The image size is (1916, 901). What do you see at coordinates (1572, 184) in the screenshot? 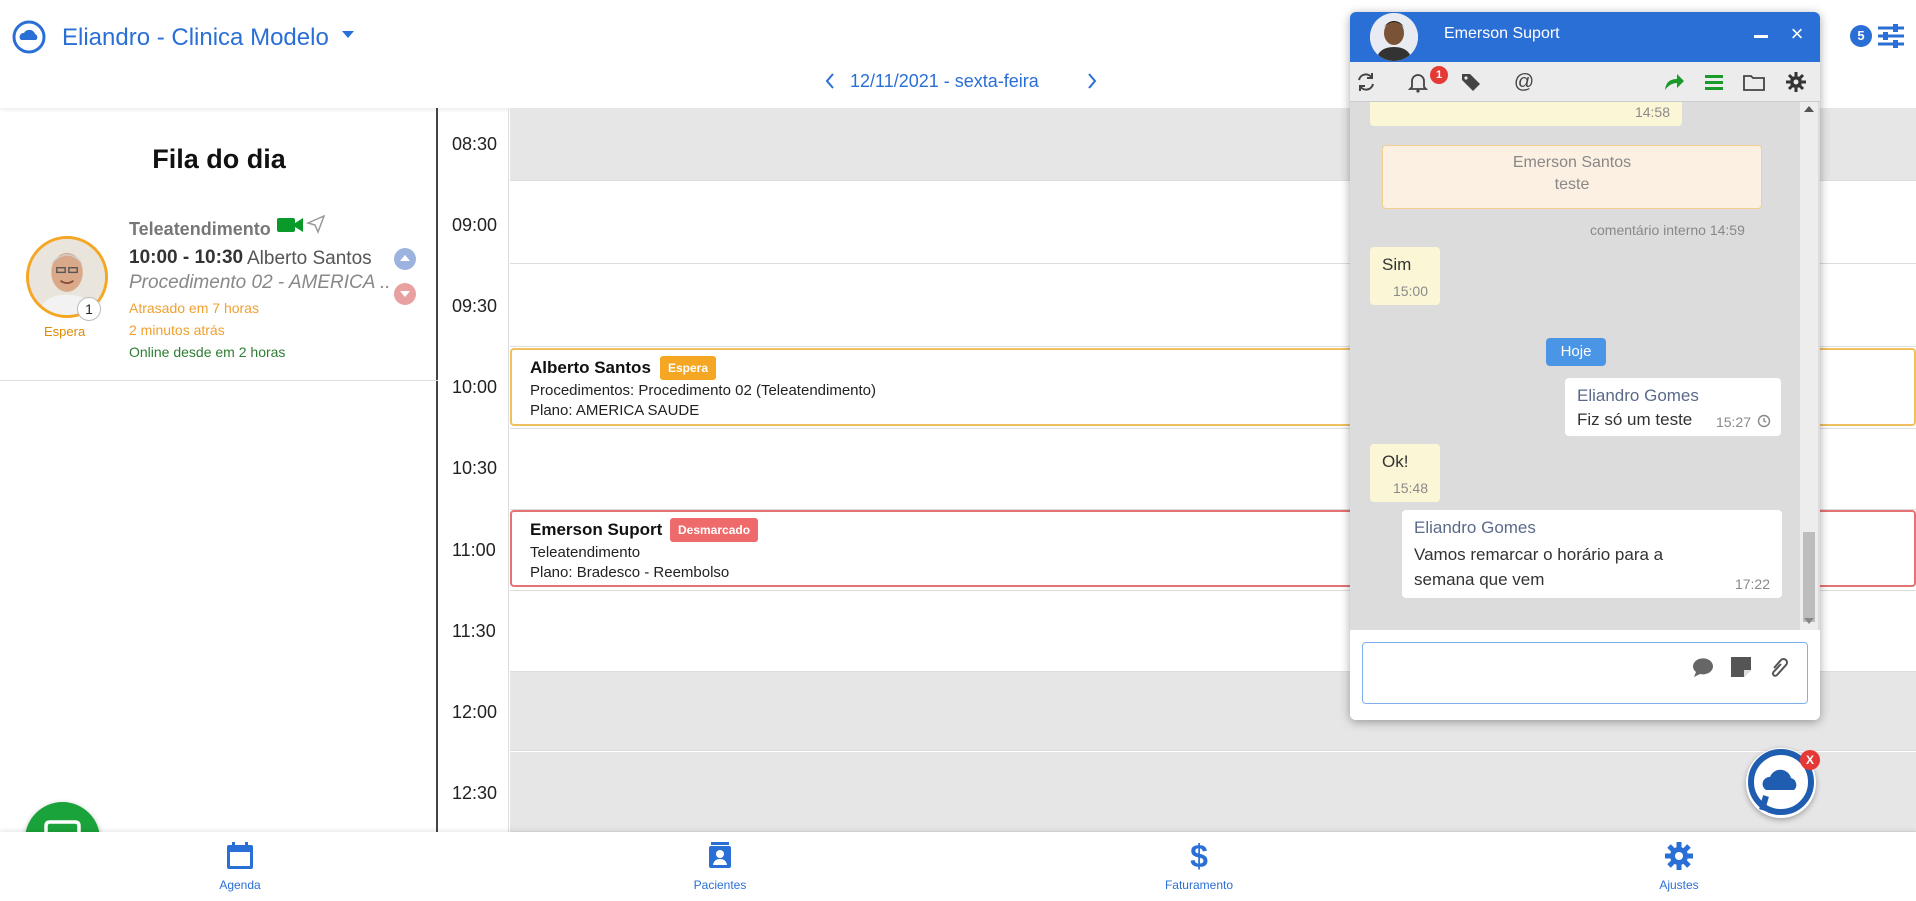
I see `internal-comment-text: teste` at bounding box center [1572, 184].